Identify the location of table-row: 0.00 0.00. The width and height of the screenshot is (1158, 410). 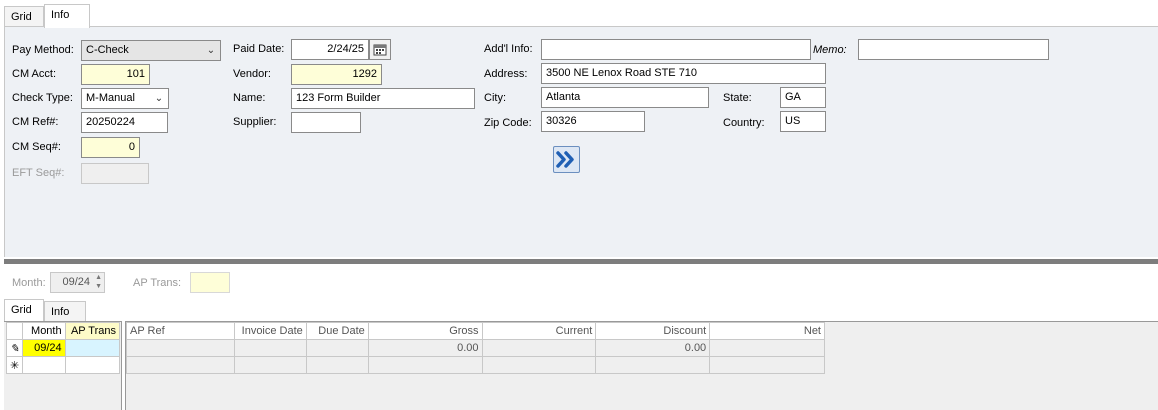
(475, 348).